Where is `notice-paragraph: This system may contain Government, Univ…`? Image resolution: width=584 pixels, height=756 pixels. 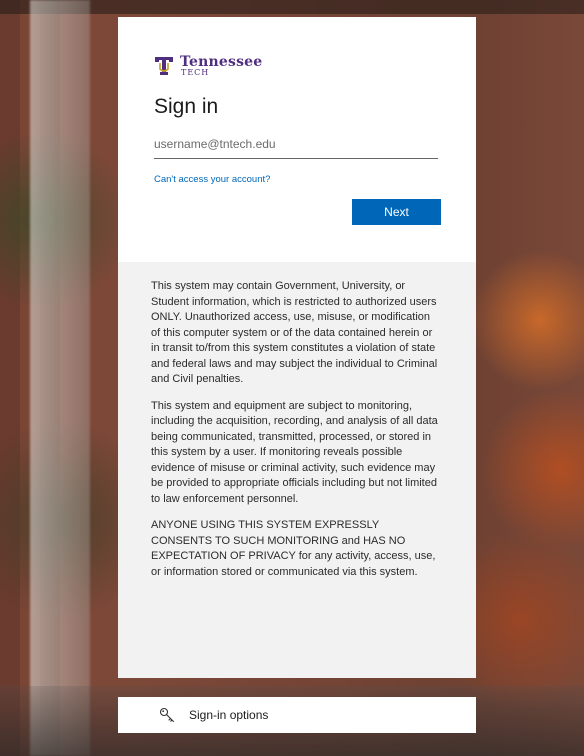 notice-paragraph: This system may contain Government, Univ… is located at coordinates (294, 332).